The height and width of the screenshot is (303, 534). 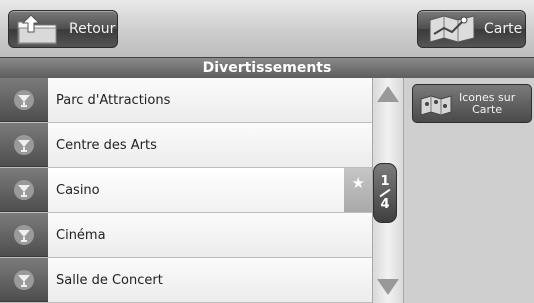 I want to click on star-icon: ★, so click(x=358, y=183).